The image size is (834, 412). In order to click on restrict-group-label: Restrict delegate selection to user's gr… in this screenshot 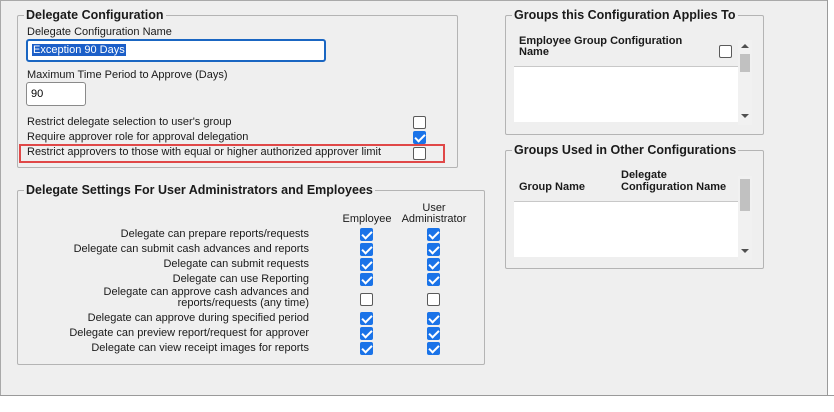, I will do `click(129, 122)`.